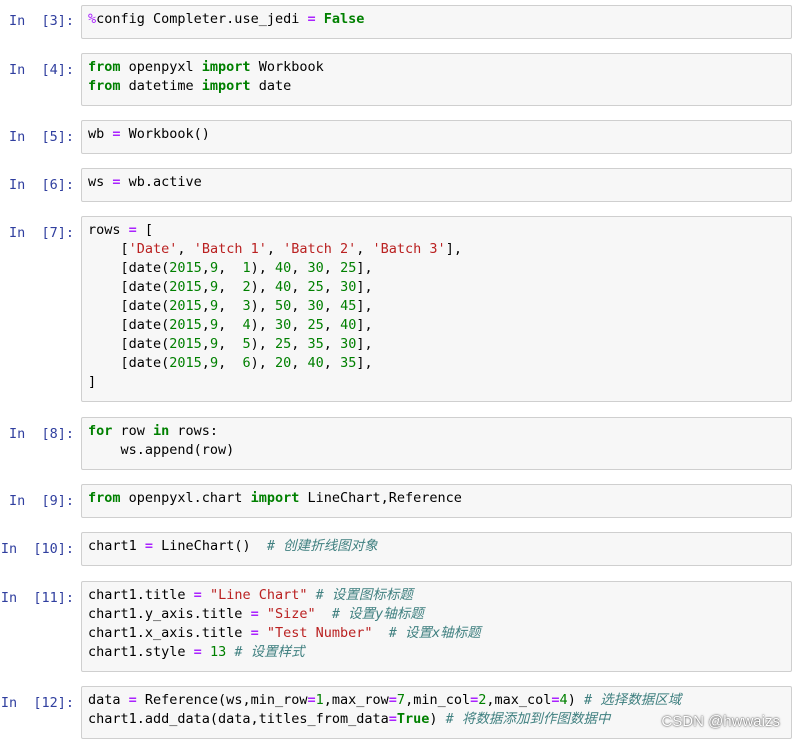 This screenshot has height=744, width=794. I want to click on code-editor: for row in rows: ws.append(row), so click(436, 443).